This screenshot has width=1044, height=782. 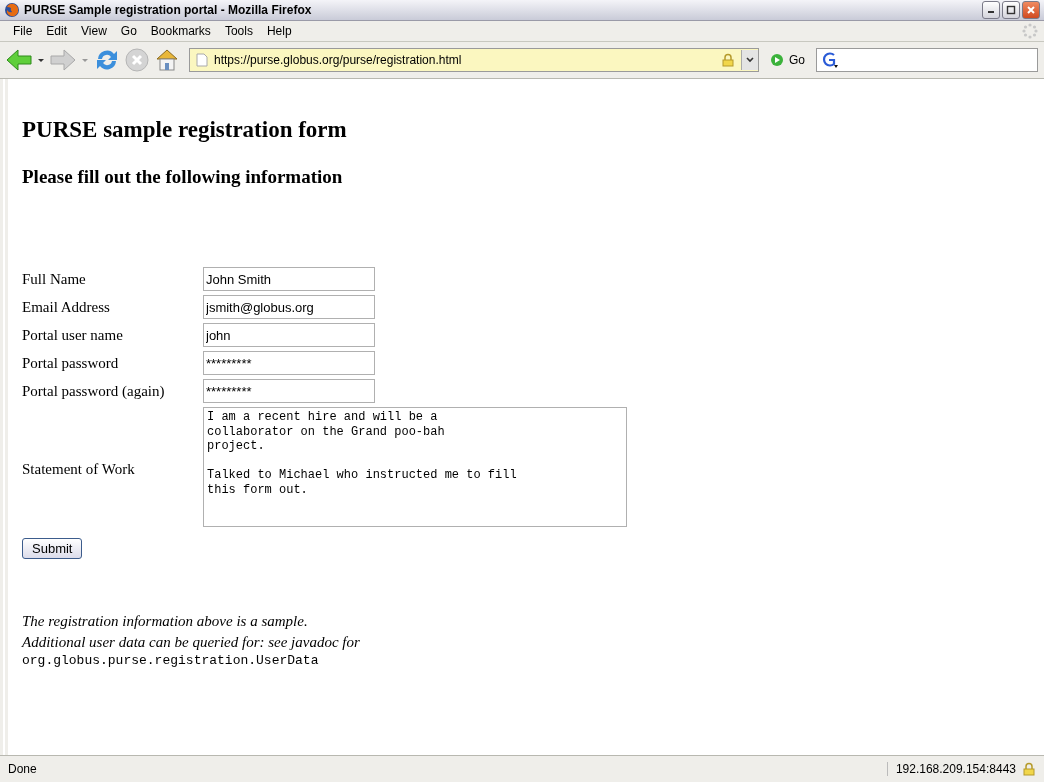 What do you see at coordinates (41, 60) in the screenshot?
I see `dropdown-arrow-icon` at bounding box center [41, 60].